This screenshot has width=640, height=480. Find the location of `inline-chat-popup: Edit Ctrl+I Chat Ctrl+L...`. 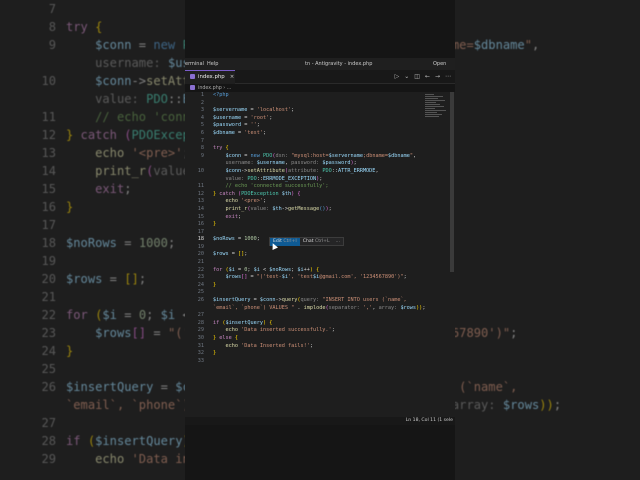

inline-chat-popup: Edit Ctrl+I Chat Ctrl+L... is located at coordinates (306, 241).